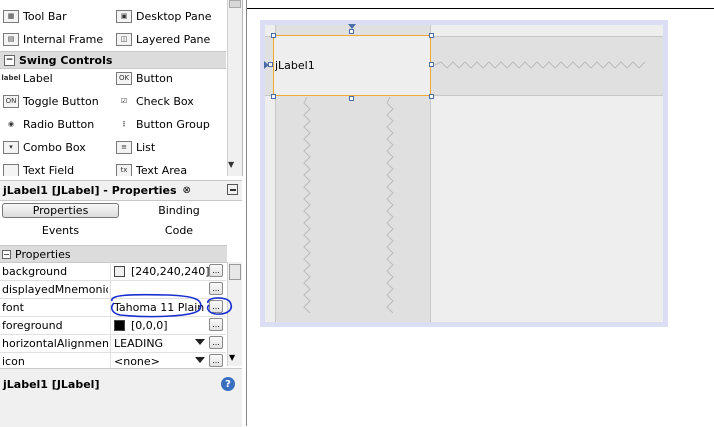 The image size is (714, 427). What do you see at coordinates (11, 101) in the screenshot?
I see `toggle-button-icon: ON` at bounding box center [11, 101].